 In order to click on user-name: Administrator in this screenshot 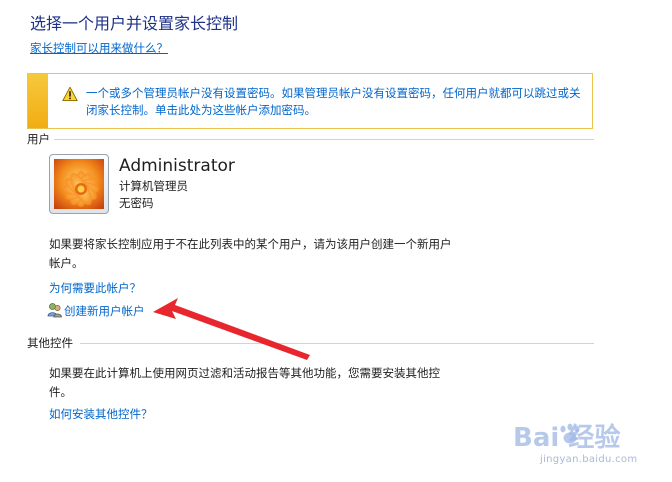, I will do `click(177, 166)`.